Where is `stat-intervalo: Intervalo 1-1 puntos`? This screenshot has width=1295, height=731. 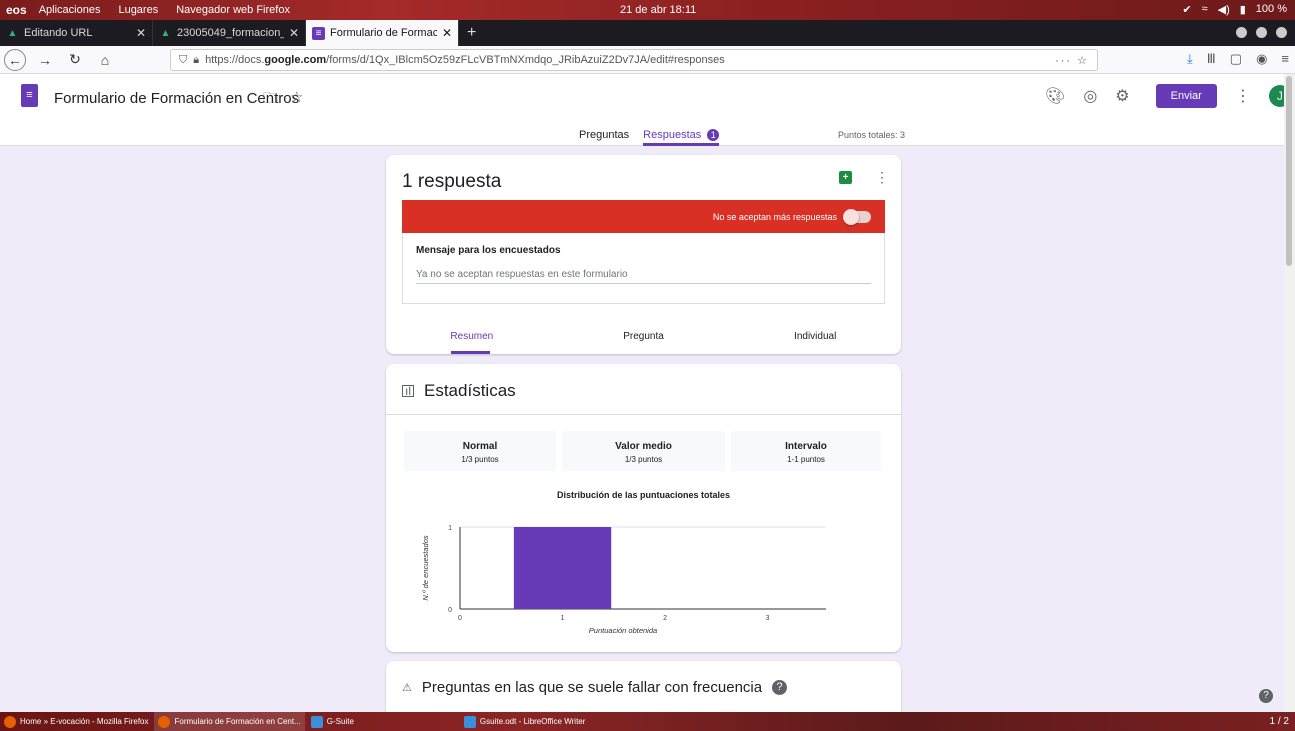 stat-intervalo: Intervalo 1-1 puntos is located at coordinates (806, 451).